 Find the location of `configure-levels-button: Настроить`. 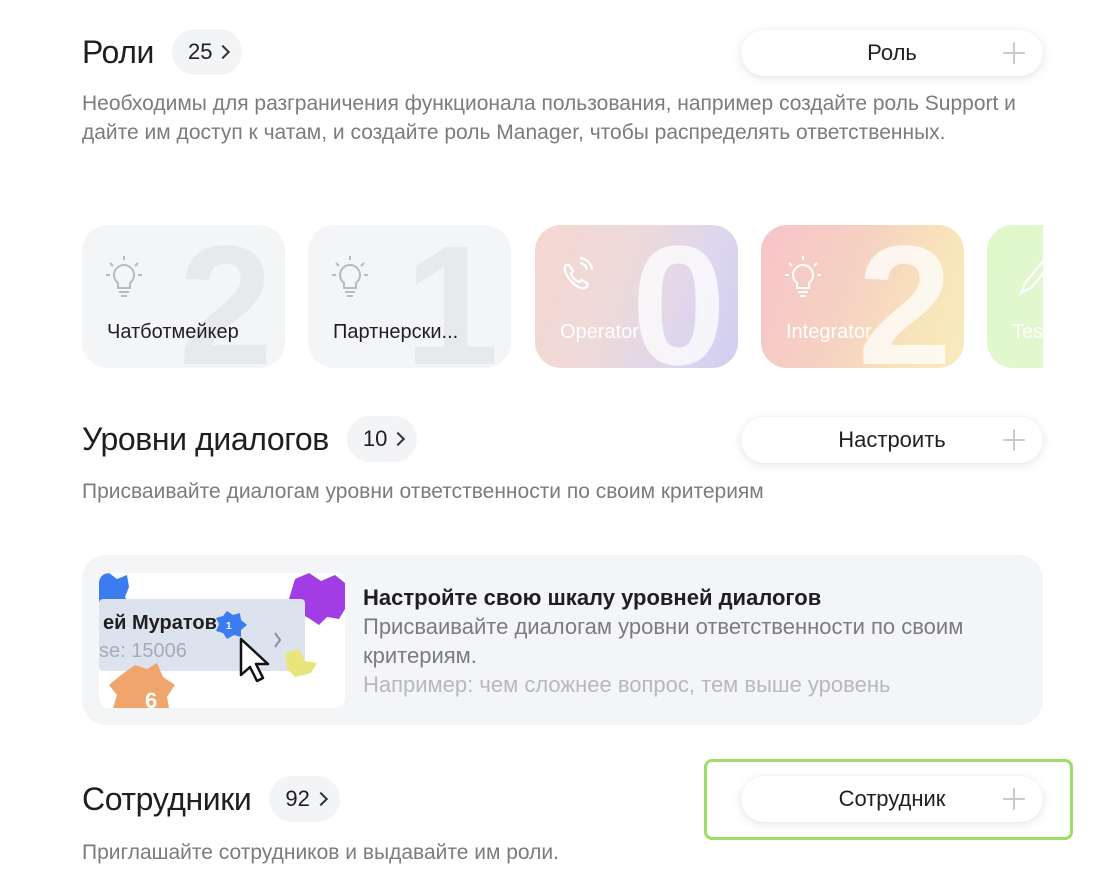

configure-levels-button: Настроить is located at coordinates (892, 440).